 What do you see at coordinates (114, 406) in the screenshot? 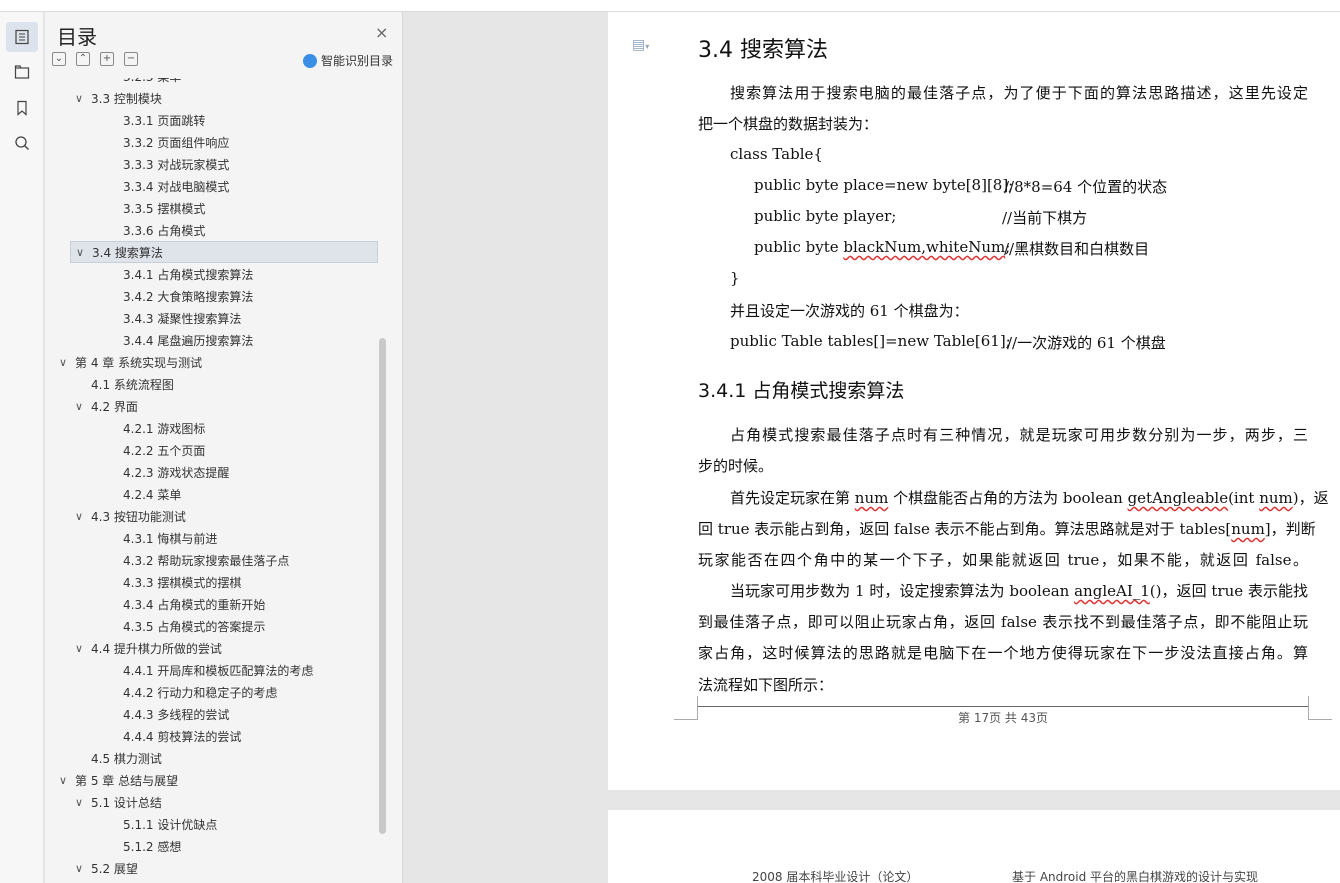
I see `toc-item-label: 4.2 界面` at bounding box center [114, 406].